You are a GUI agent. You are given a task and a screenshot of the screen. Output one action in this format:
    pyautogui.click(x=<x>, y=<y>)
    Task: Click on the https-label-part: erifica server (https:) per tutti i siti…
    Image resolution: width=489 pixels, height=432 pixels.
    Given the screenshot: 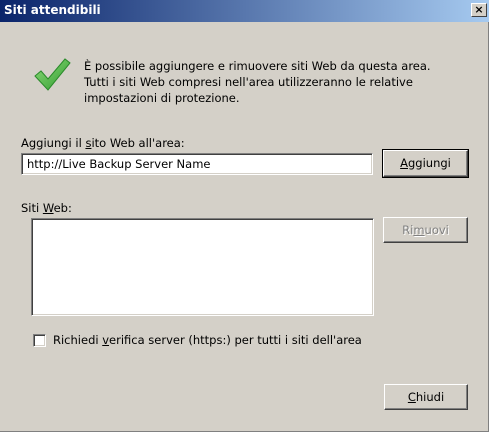 What is the action you would take?
    pyautogui.click(x=235, y=340)
    